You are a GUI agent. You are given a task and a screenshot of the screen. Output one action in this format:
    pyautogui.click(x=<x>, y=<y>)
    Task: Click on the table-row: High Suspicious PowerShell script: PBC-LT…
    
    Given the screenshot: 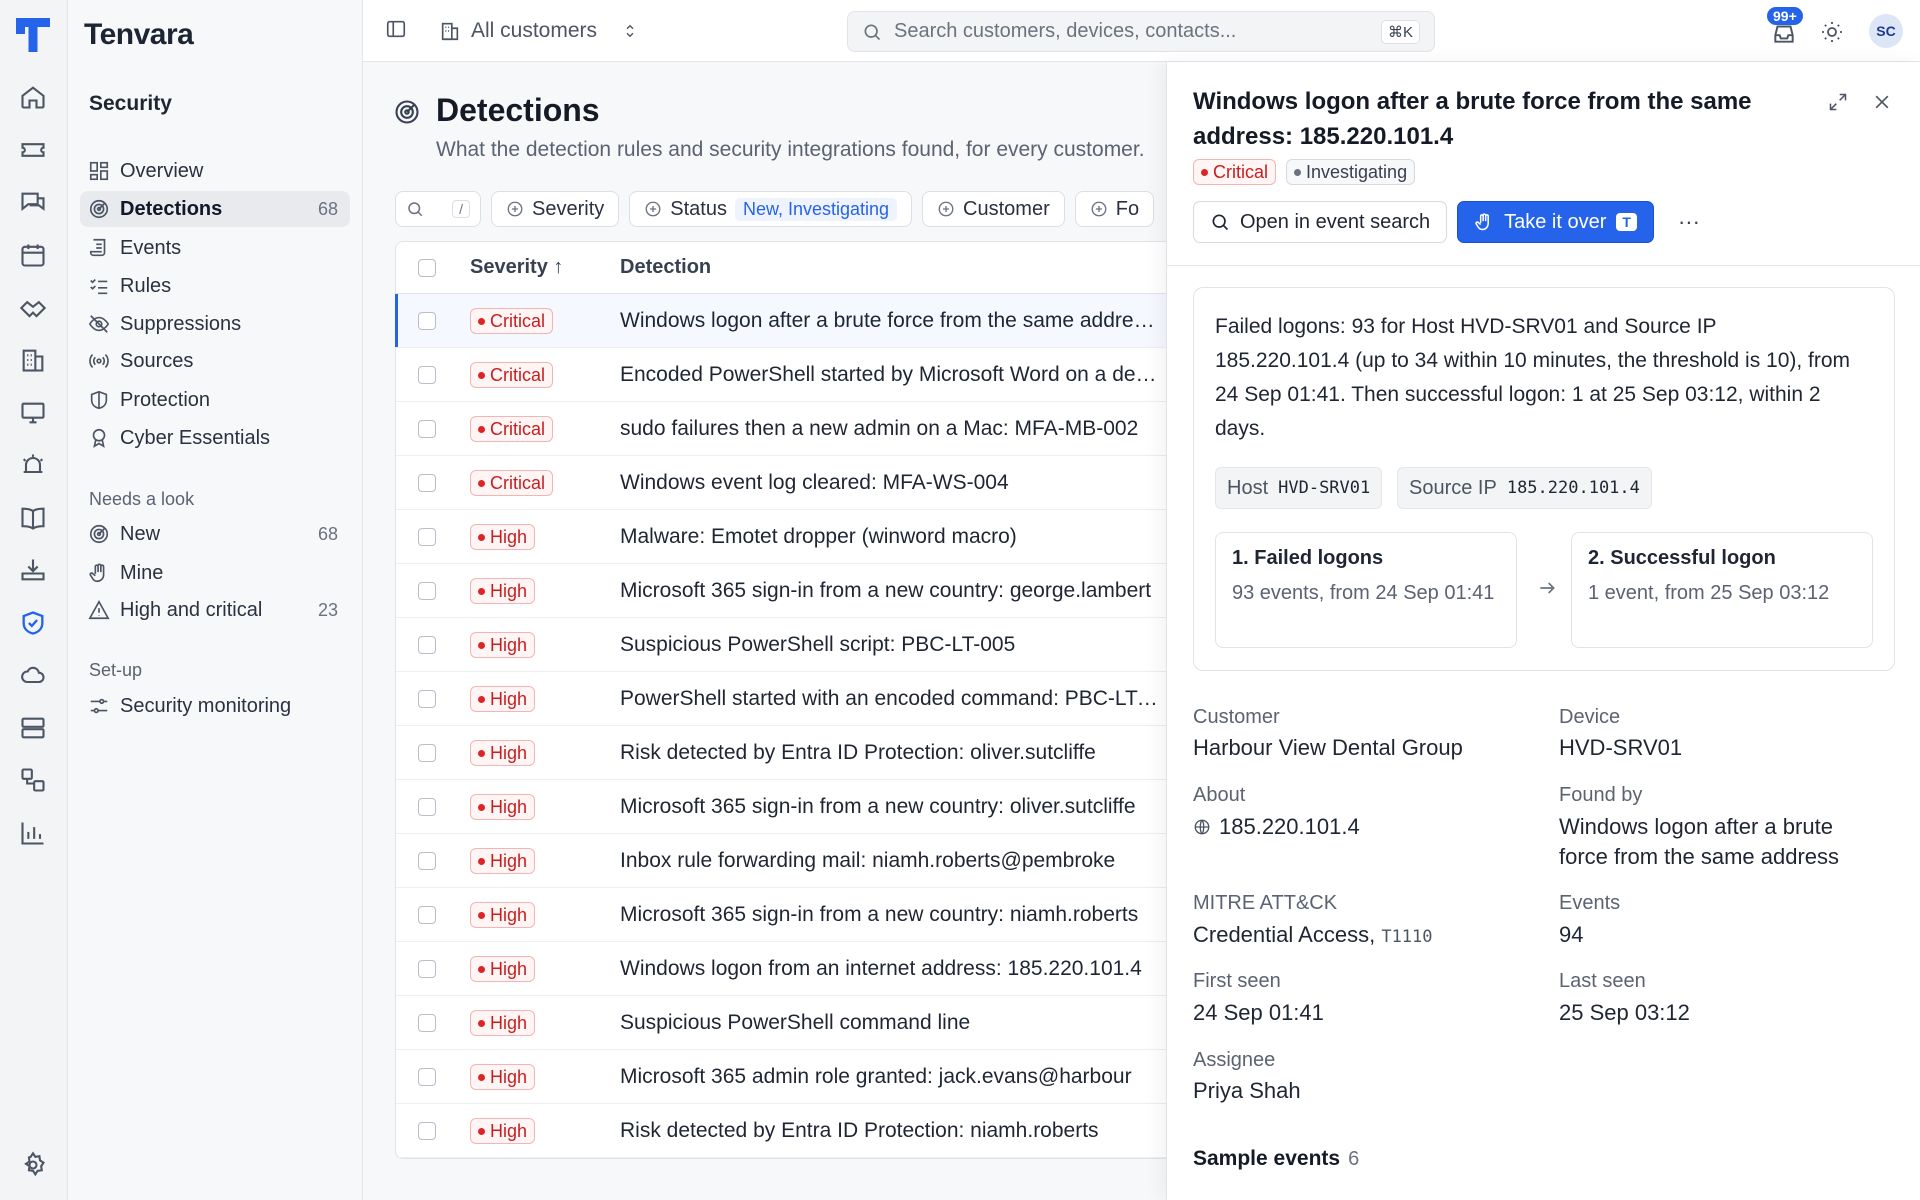 What is the action you would take?
    pyautogui.click(x=781, y=645)
    